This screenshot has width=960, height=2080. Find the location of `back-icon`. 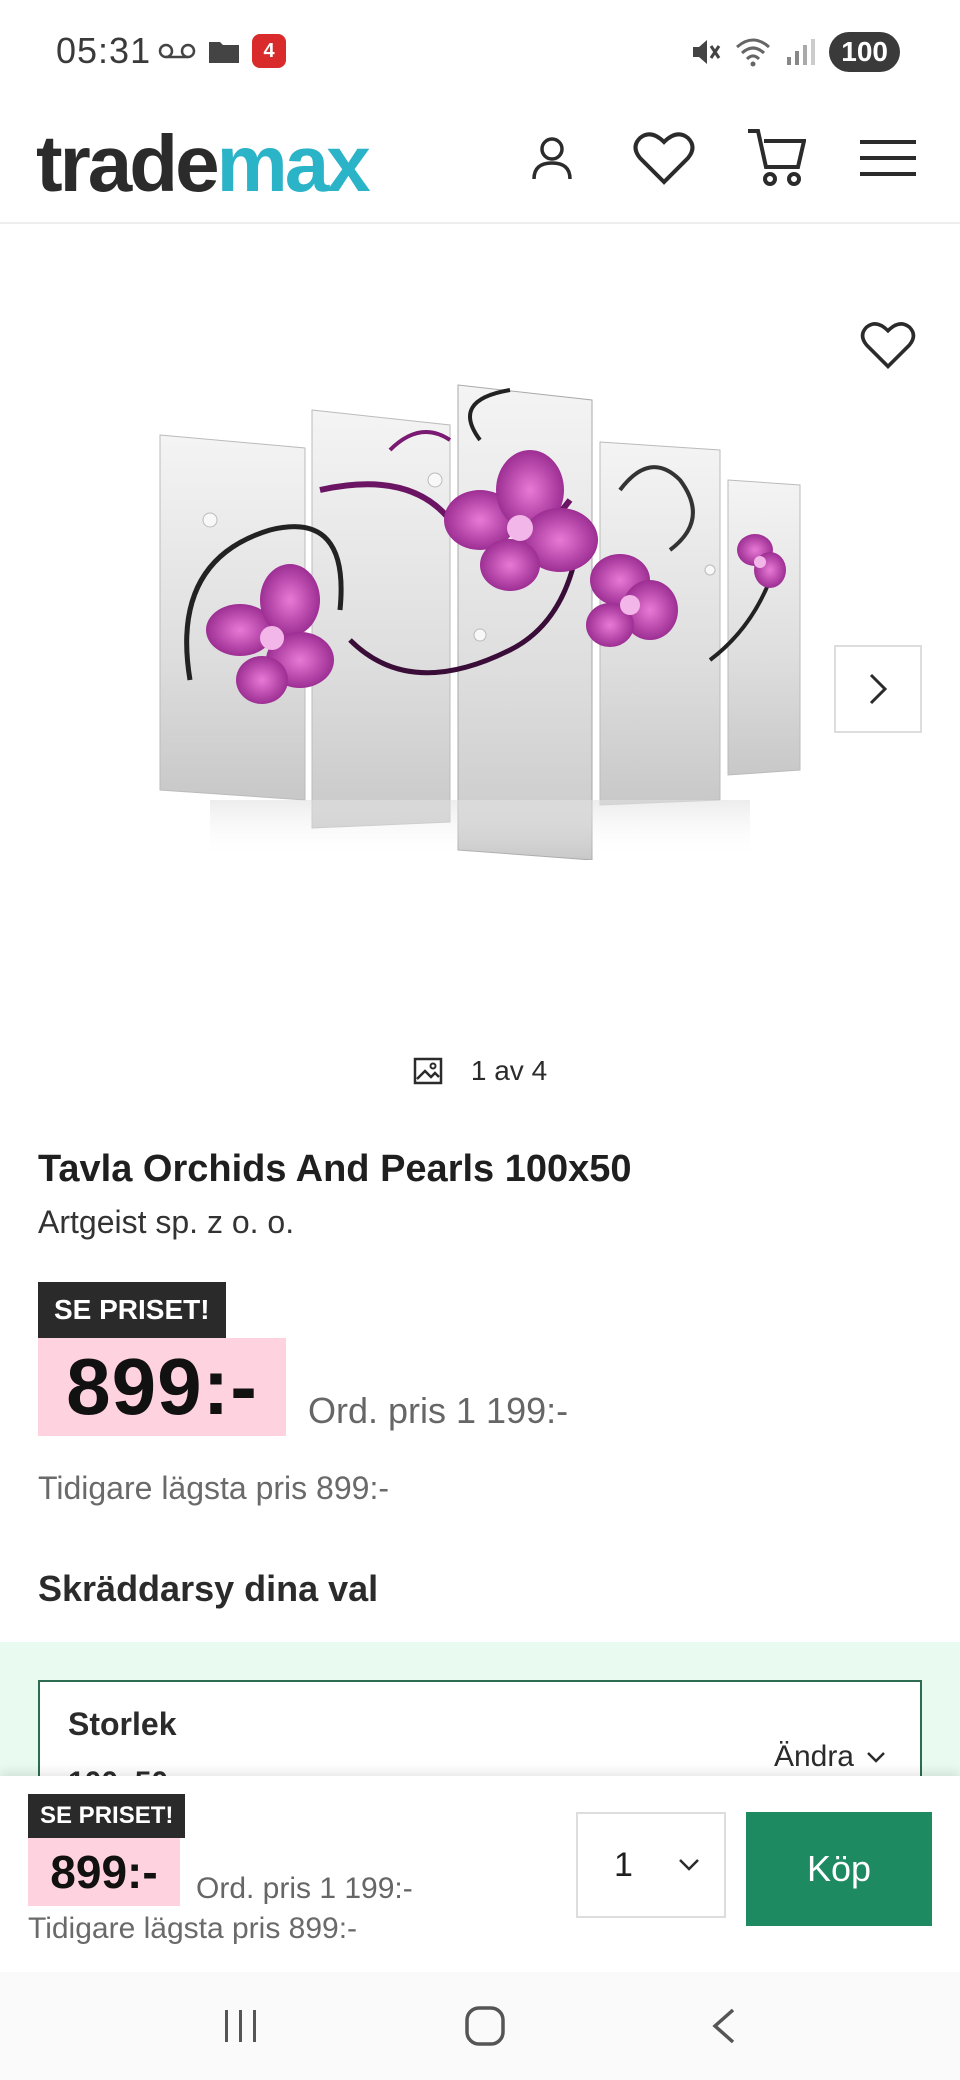

back-icon is located at coordinates (724, 2026).